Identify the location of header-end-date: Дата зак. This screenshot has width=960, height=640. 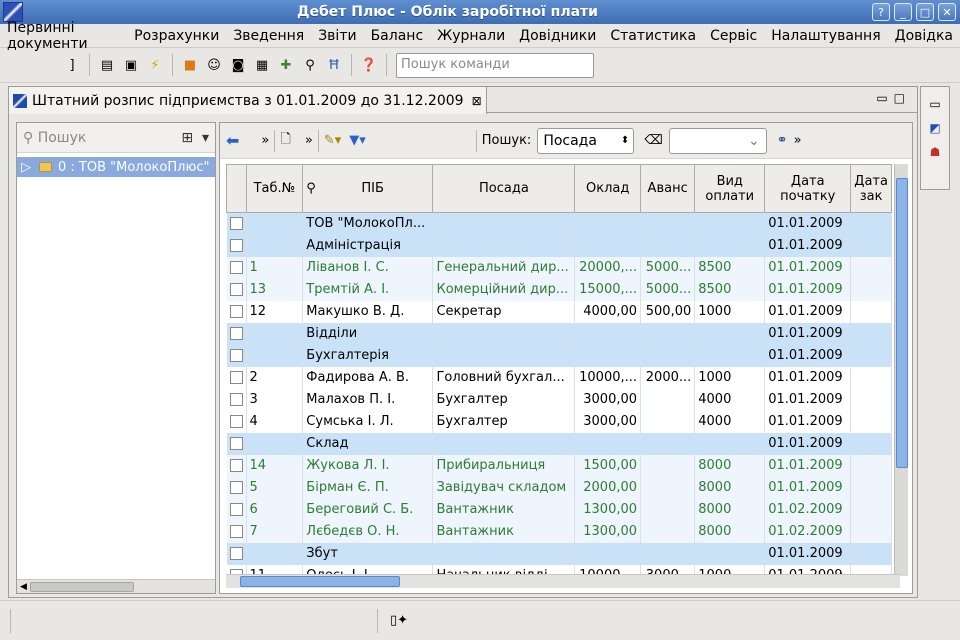
(871, 188).